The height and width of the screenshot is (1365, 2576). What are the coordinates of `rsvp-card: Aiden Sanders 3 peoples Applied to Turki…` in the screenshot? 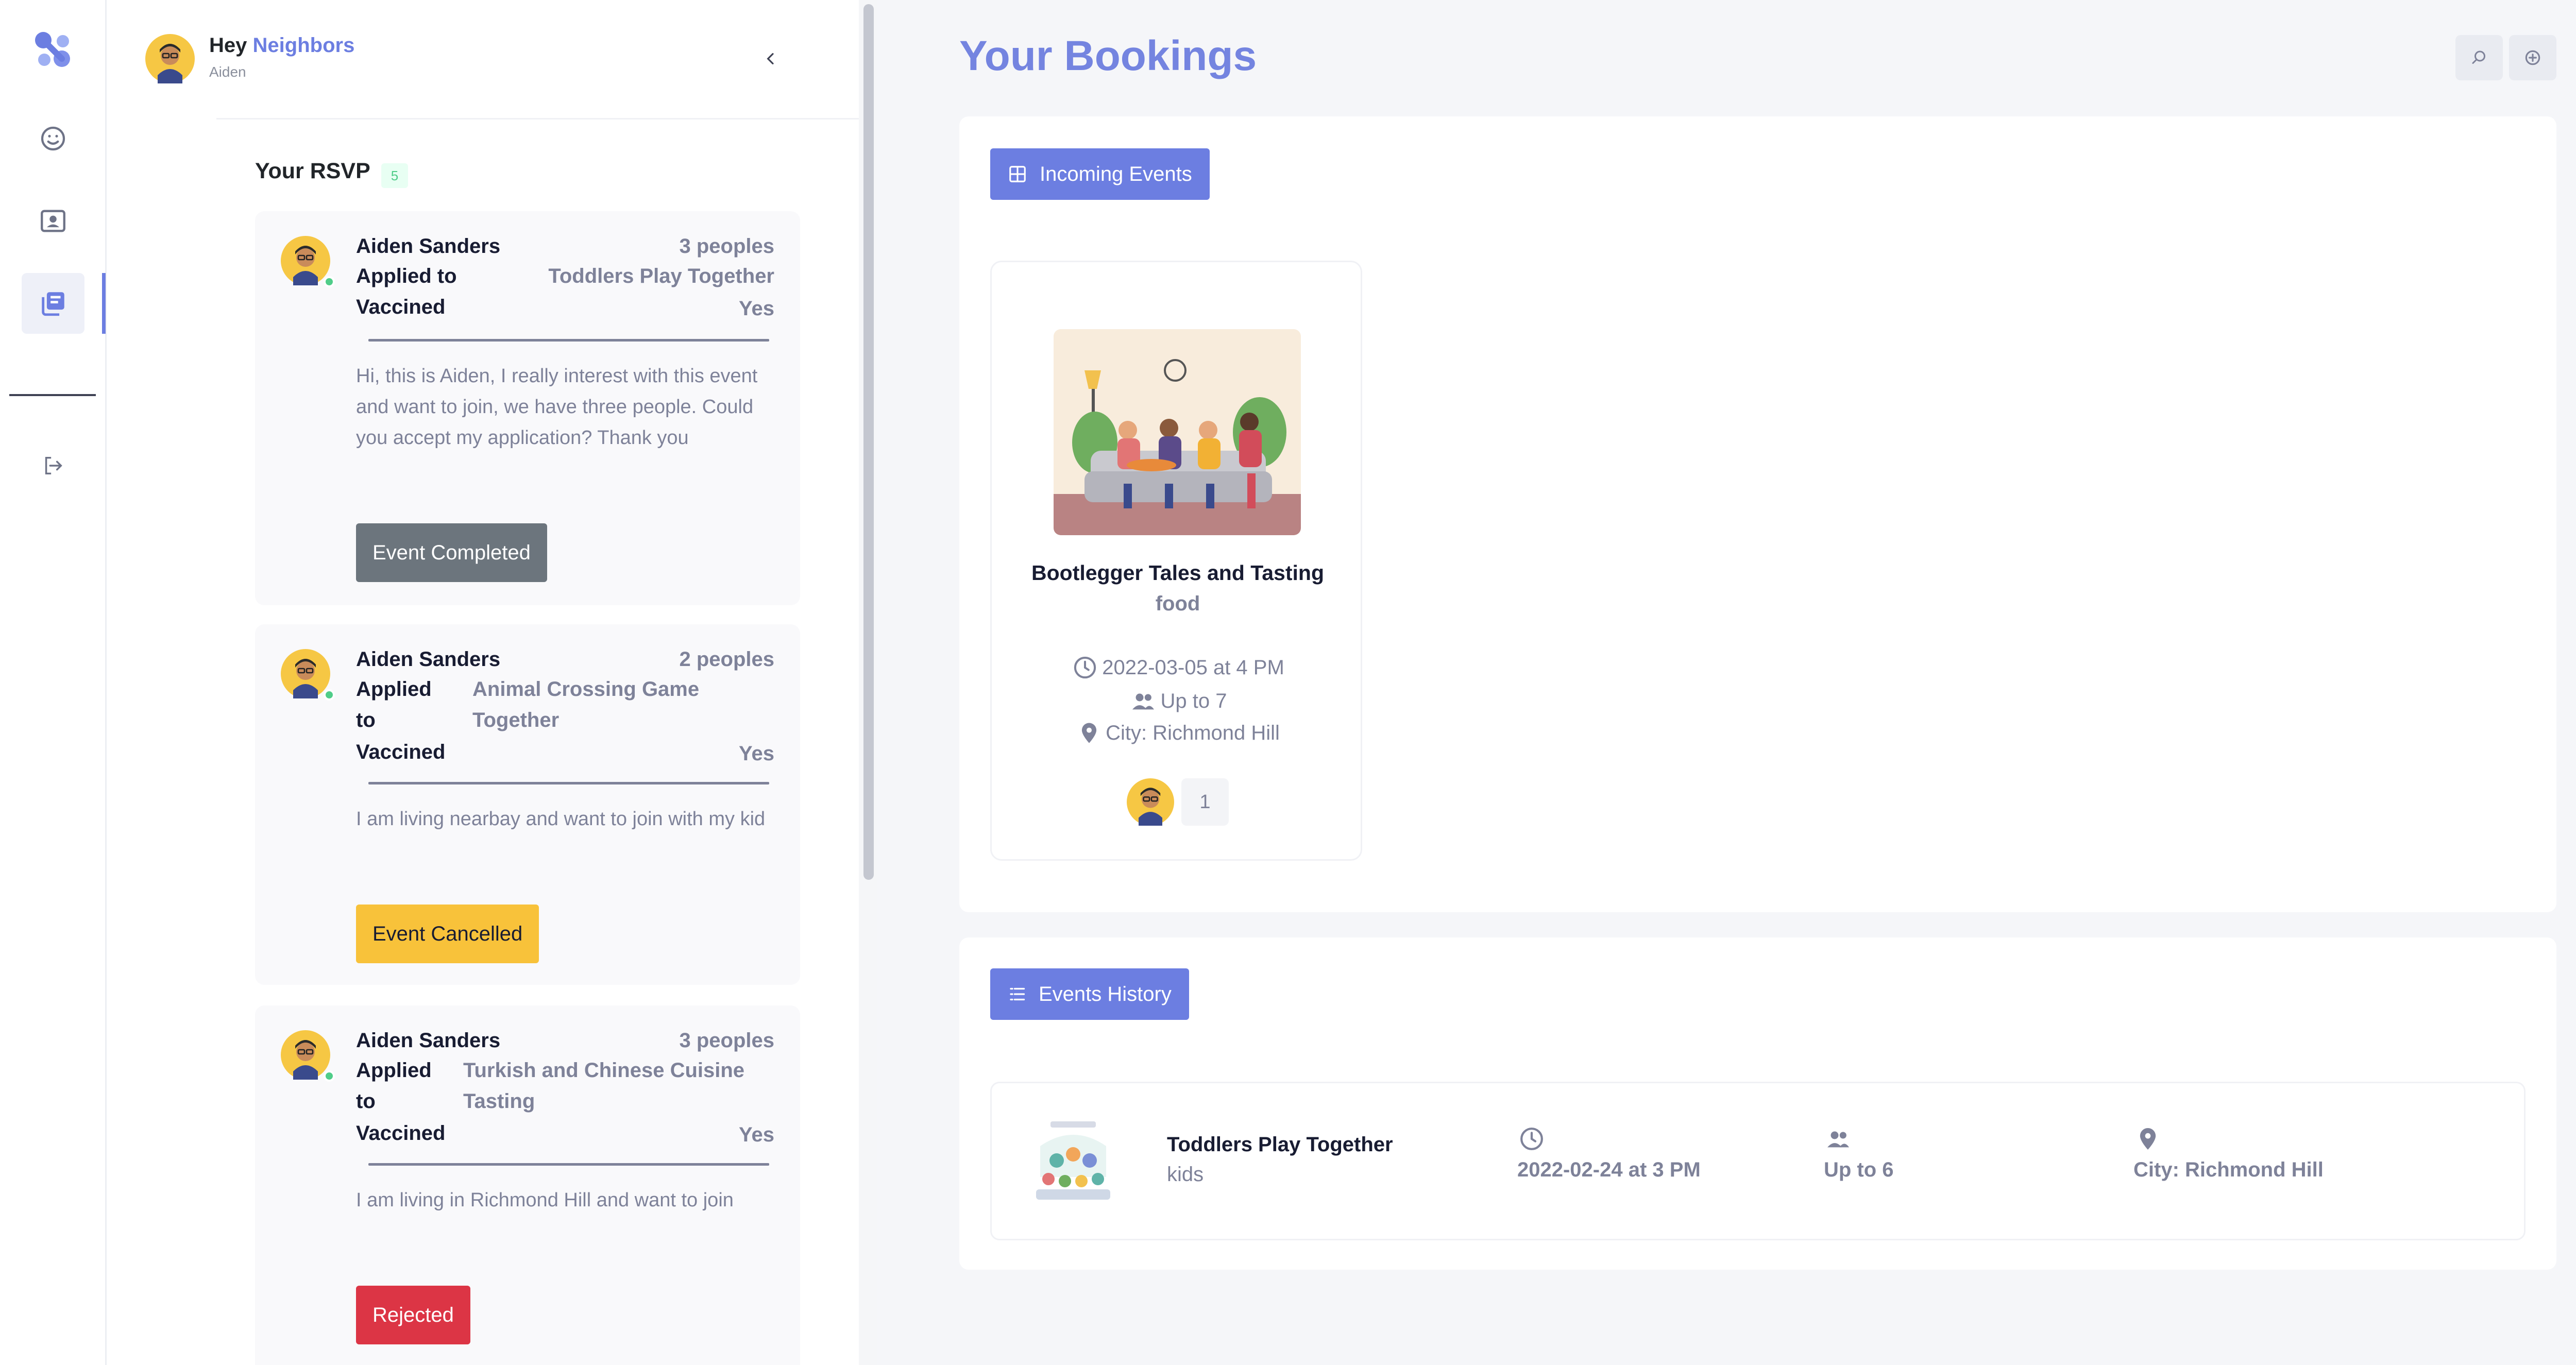 It's located at (527, 1185).